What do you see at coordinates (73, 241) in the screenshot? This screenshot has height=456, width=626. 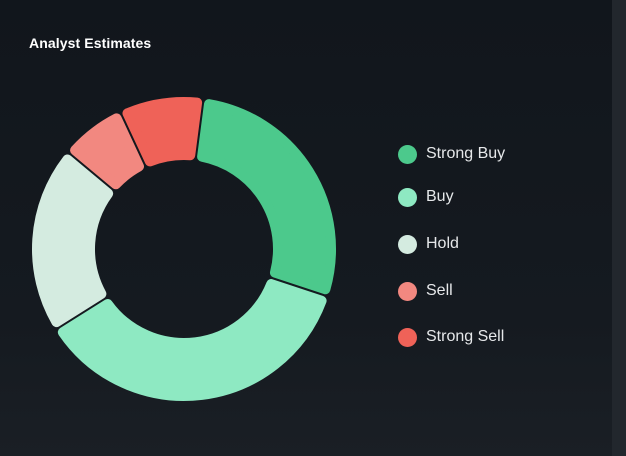 I see `donut-segment-hold` at bounding box center [73, 241].